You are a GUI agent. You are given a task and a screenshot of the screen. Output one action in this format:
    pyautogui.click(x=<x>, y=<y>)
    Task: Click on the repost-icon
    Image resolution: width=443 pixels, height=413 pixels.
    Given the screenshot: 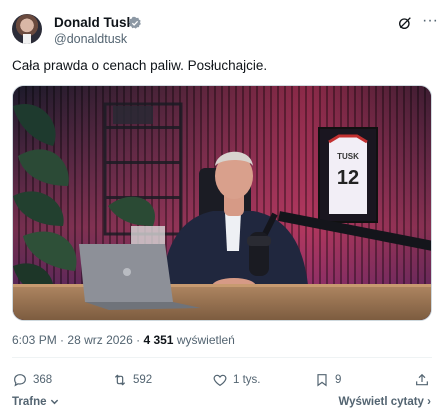 What is the action you would take?
    pyautogui.click(x=120, y=380)
    